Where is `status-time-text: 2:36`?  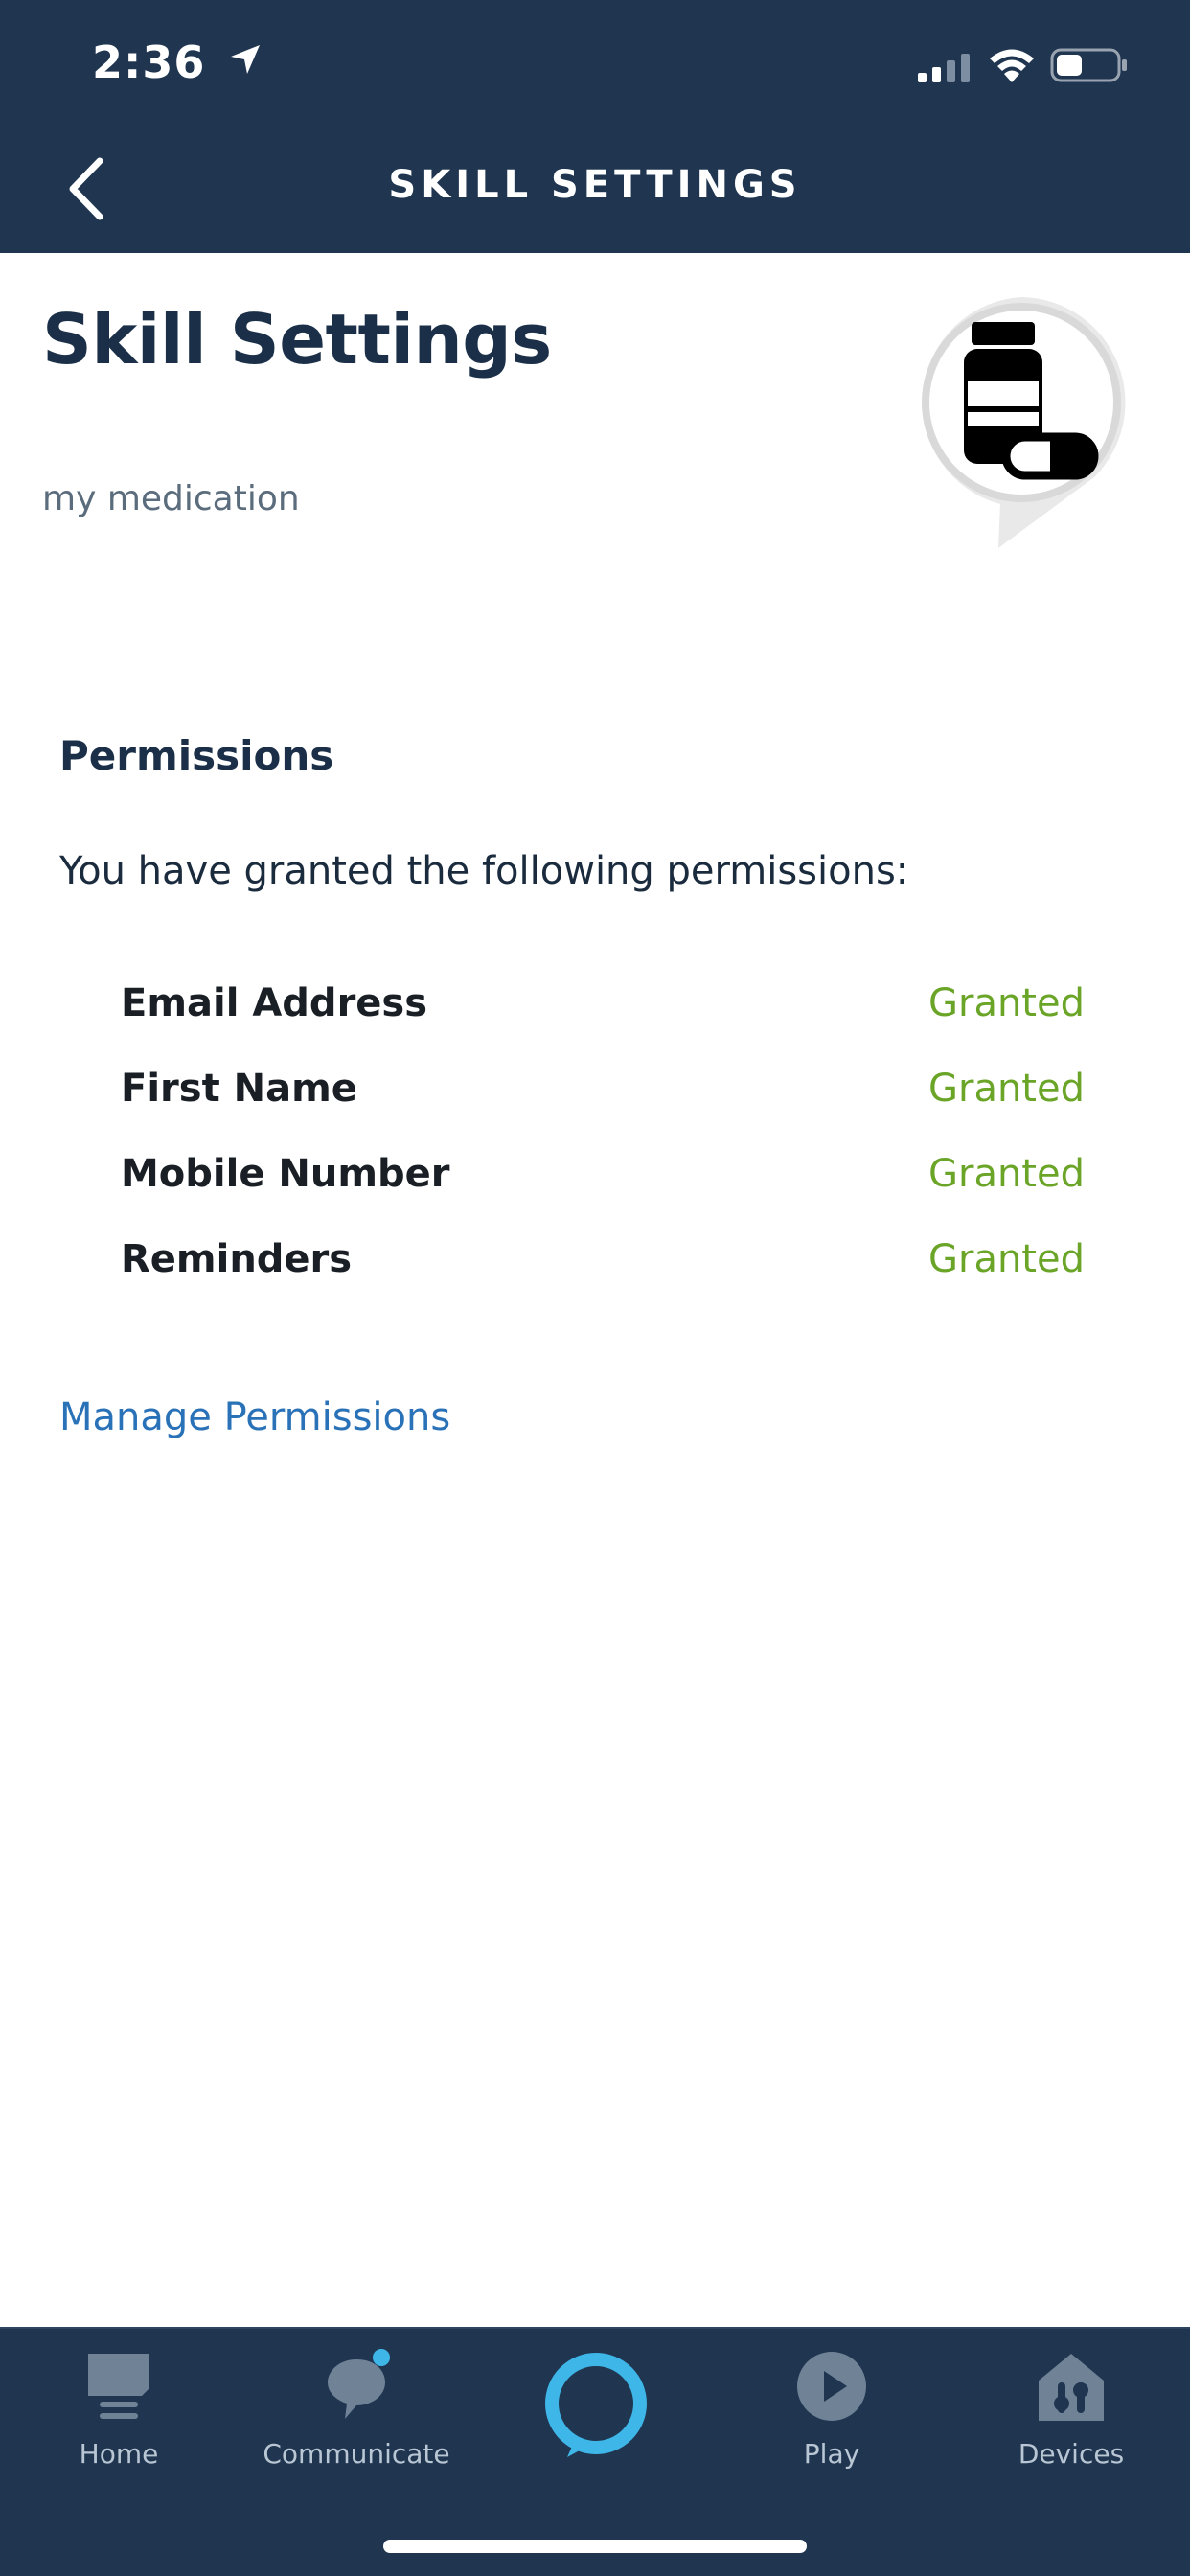 status-time-text: 2:36 is located at coordinates (149, 62).